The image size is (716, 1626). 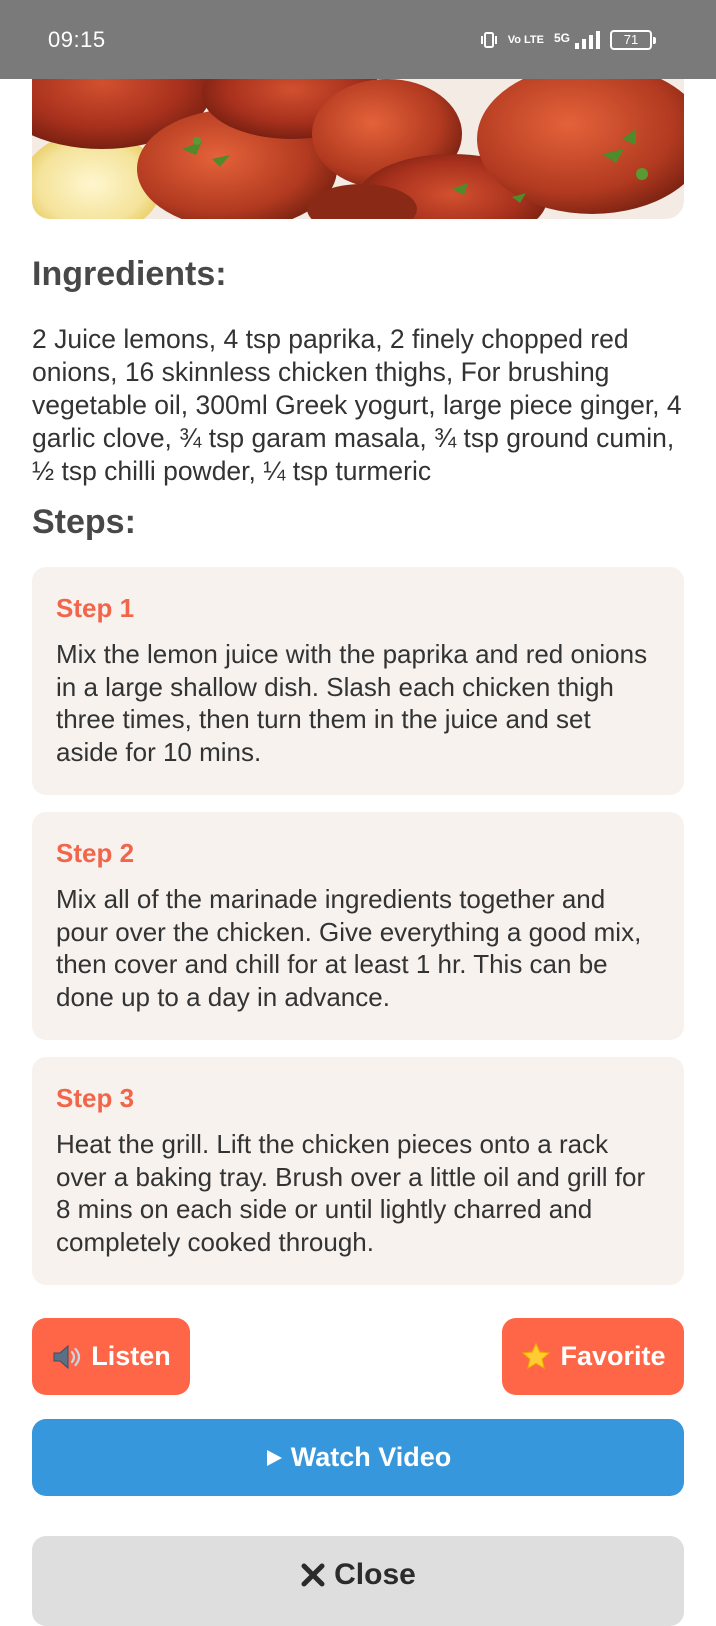 I want to click on vibrate-icon, so click(x=489, y=40).